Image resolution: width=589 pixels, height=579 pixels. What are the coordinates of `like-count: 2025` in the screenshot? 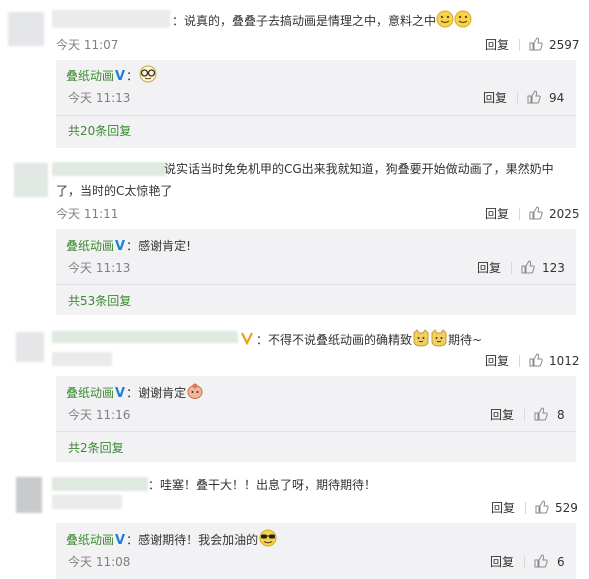 It's located at (564, 214).